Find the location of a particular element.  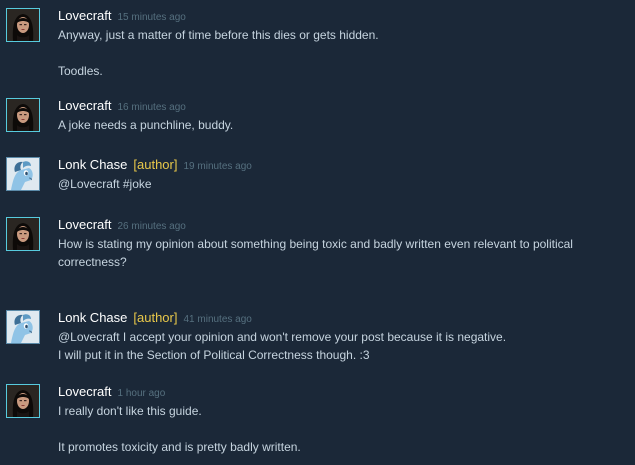

comment-header: Lovecraft 16 minutes ago is located at coordinates (122, 107).